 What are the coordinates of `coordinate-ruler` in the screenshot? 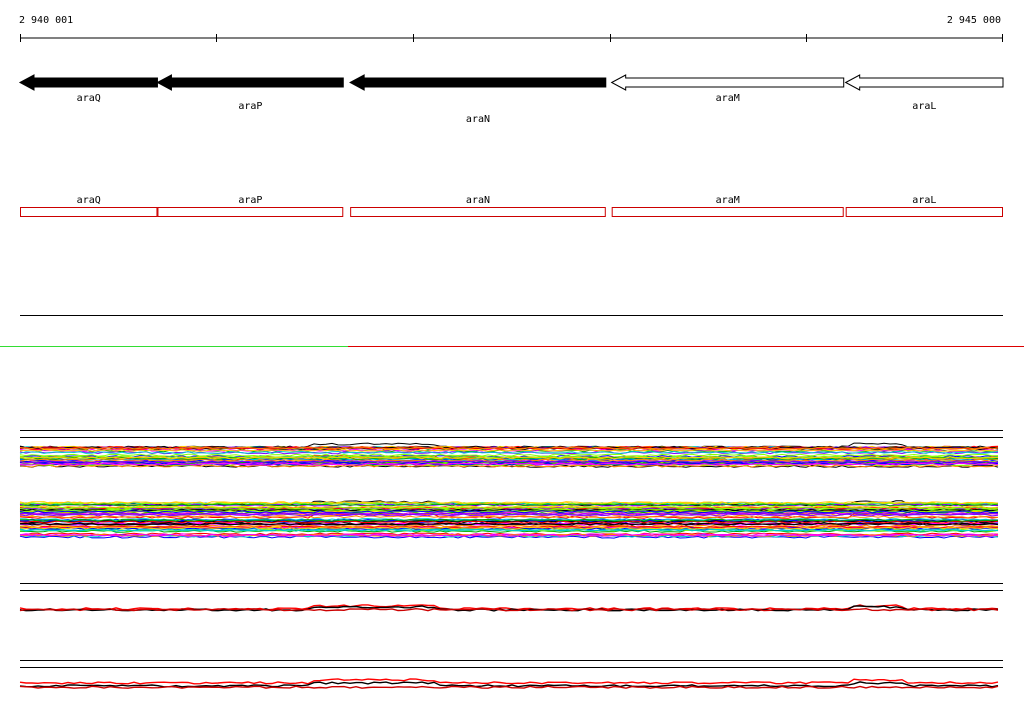 It's located at (511, 38).